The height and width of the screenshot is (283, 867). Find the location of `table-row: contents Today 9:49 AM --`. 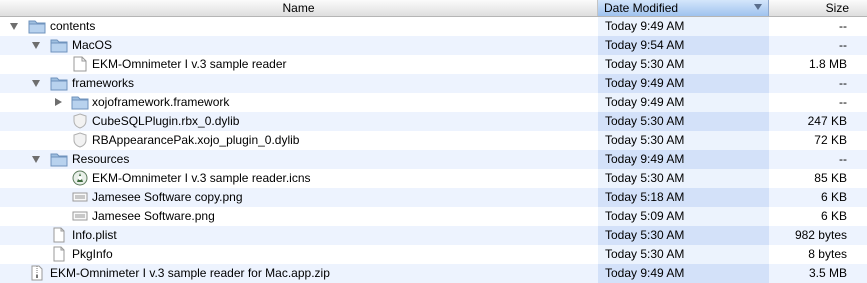

table-row: contents Today 9:49 AM -- is located at coordinates (433, 26).